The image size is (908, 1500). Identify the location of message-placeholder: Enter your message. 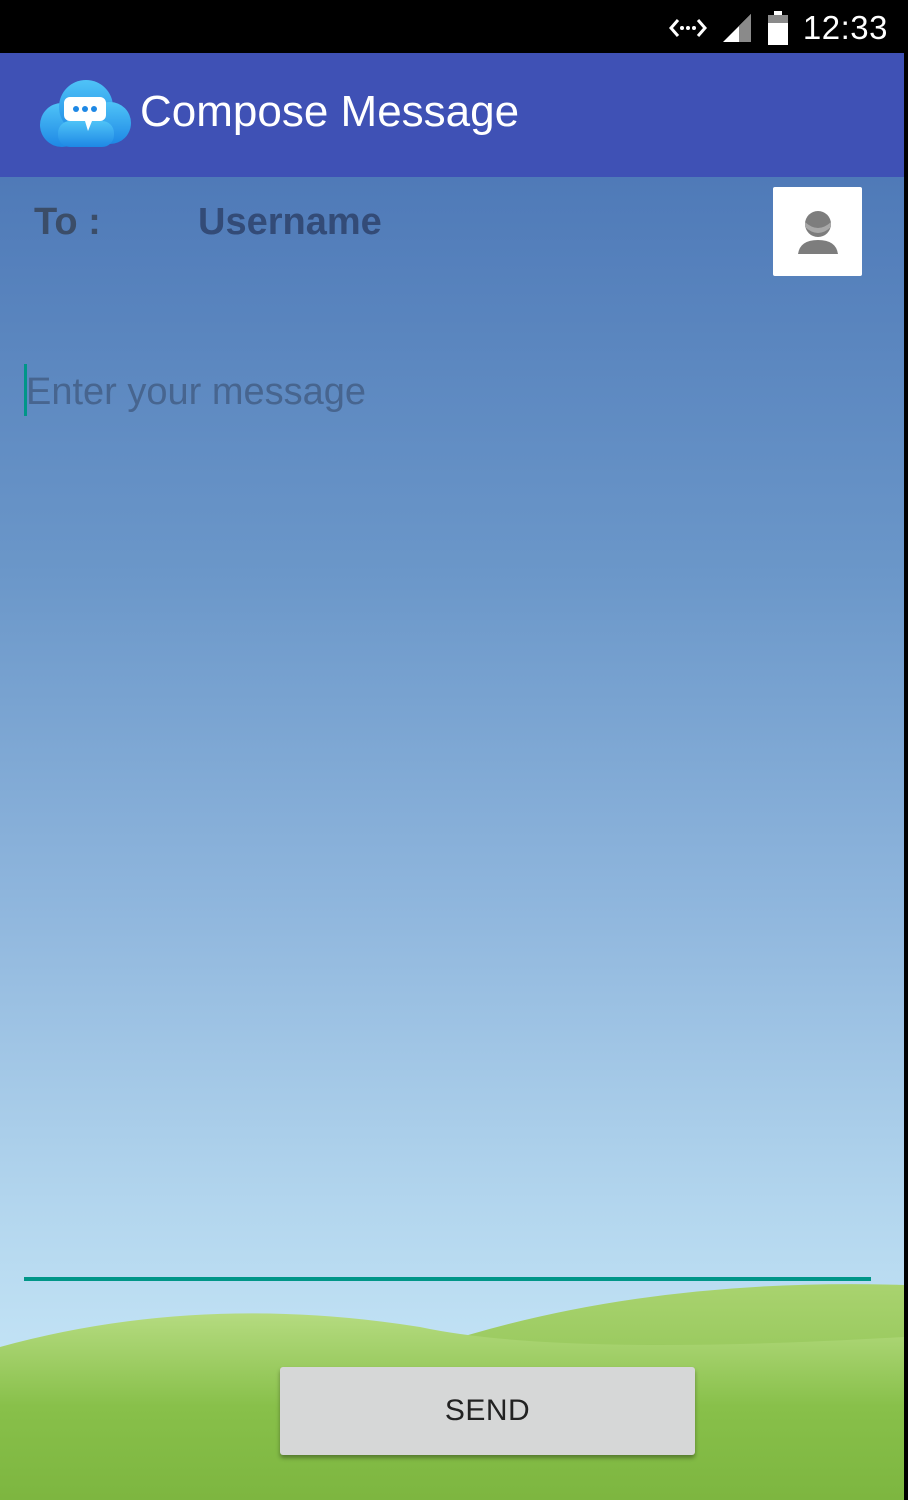
(196, 392).